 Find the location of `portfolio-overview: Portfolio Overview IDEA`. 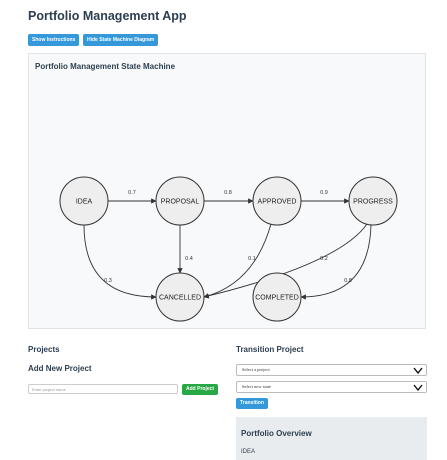

portfolio-overview: Portfolio Overview IDEA is located at coordinates (331, 438).